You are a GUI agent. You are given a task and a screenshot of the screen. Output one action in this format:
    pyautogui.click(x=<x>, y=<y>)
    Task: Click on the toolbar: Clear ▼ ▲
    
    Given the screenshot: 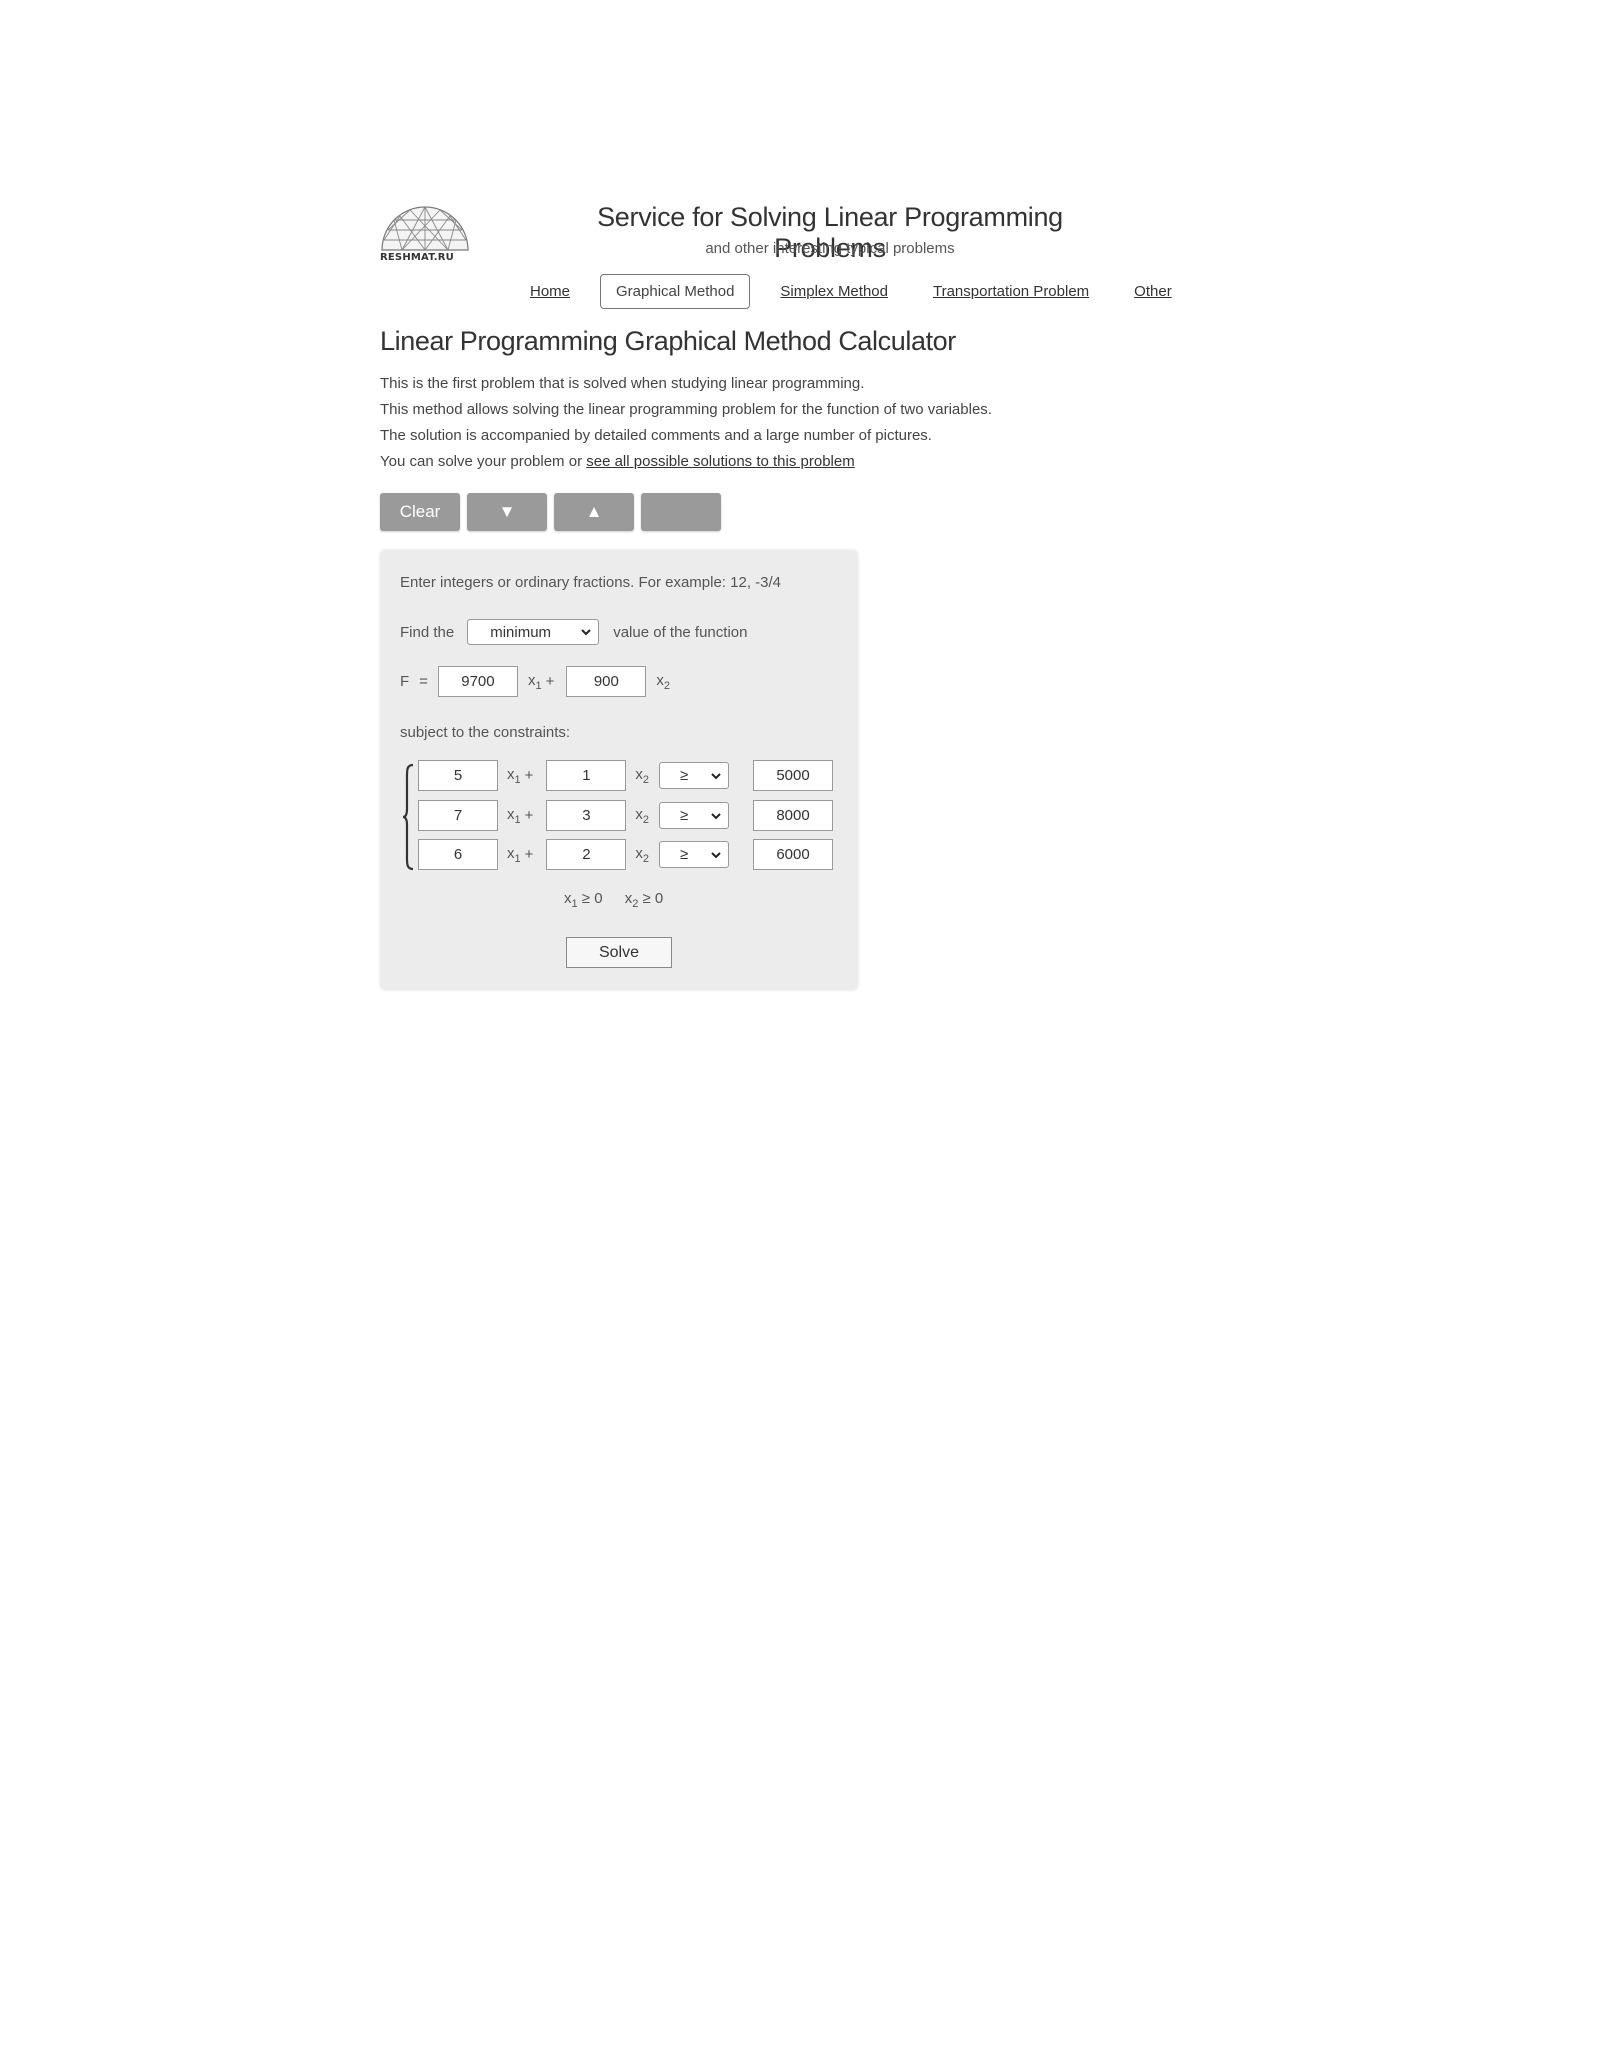 What is the action you would take?
    pyautogui.click(x=554, y=512)
    